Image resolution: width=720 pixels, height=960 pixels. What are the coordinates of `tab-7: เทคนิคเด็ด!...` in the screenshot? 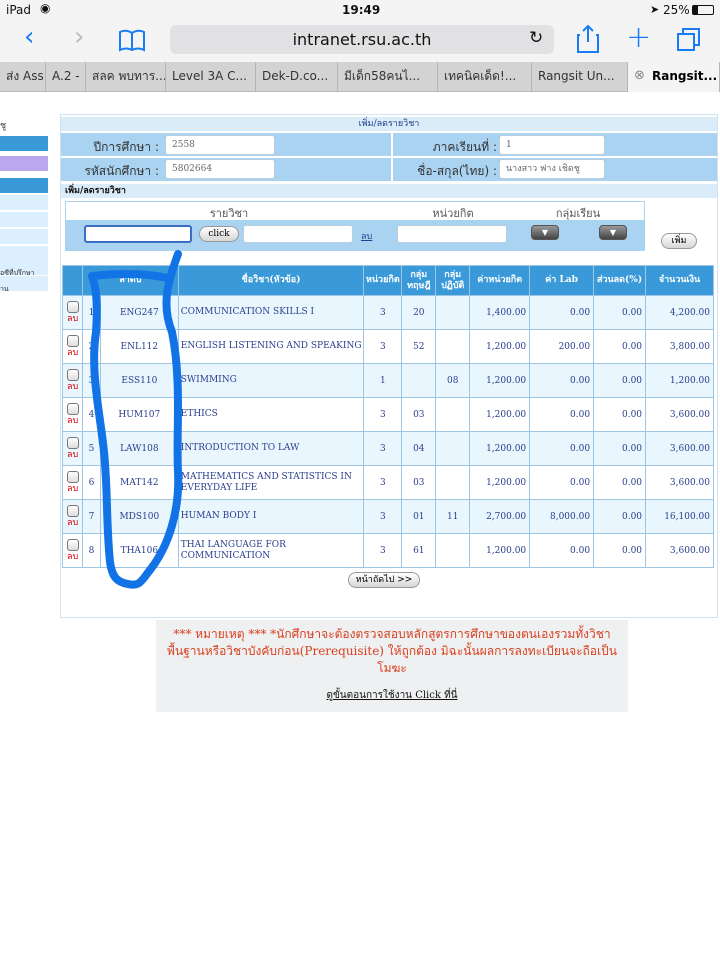 It's located at (485, 77).